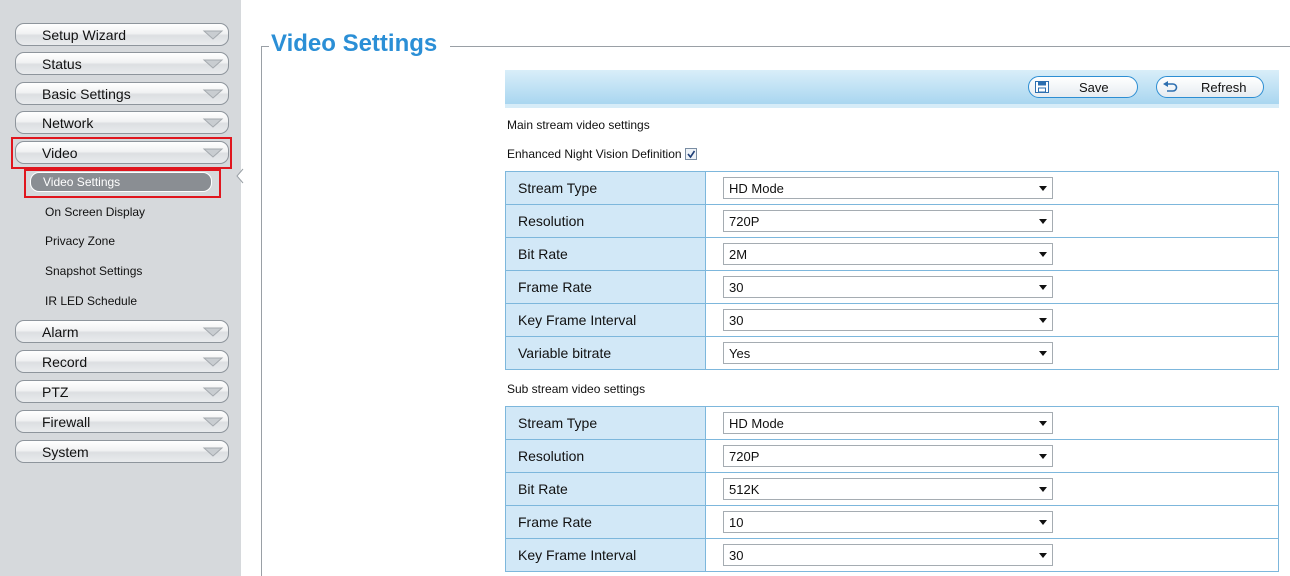 This screenshot has width=1290, height=576. What do you see at coordinates (888, 456) in the screenshot?
I see `sub-resolution-select: 720P` at bounding box center [888, 456].